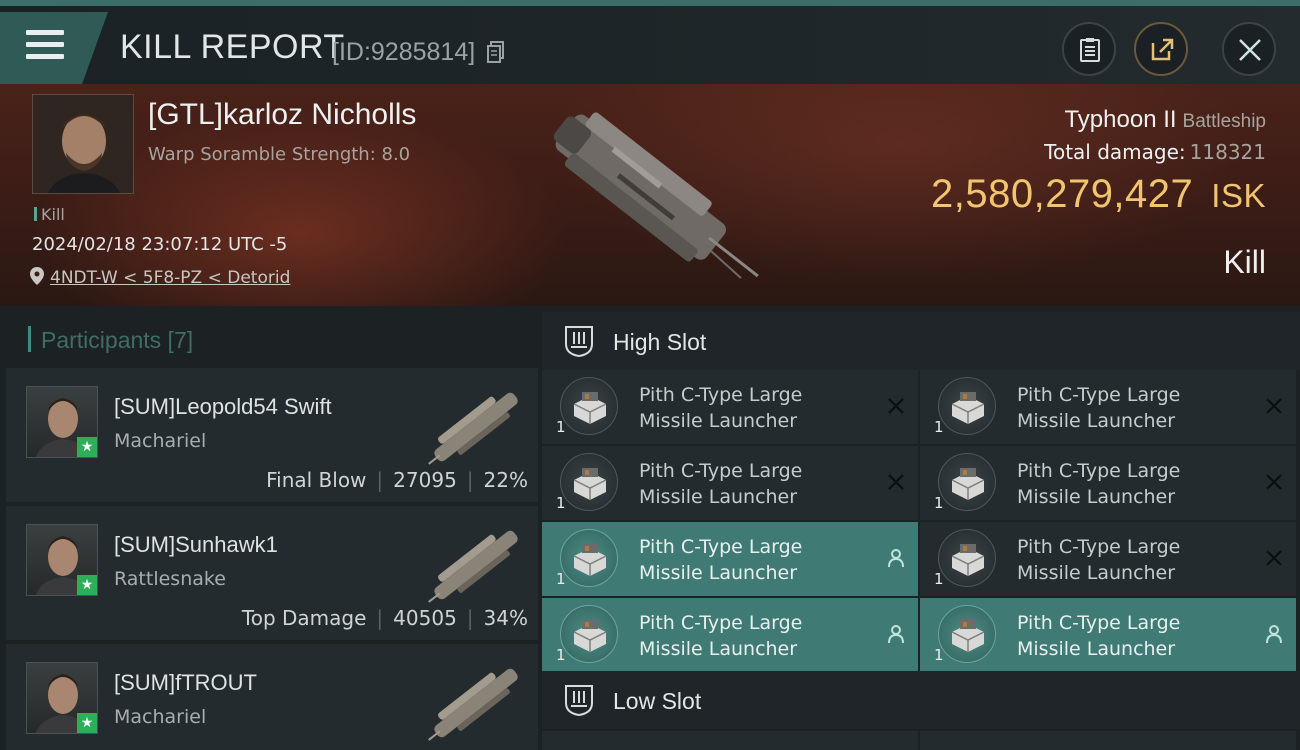 The image size is (1300, 750). I want to click on close-icon, so click(1250, 50).